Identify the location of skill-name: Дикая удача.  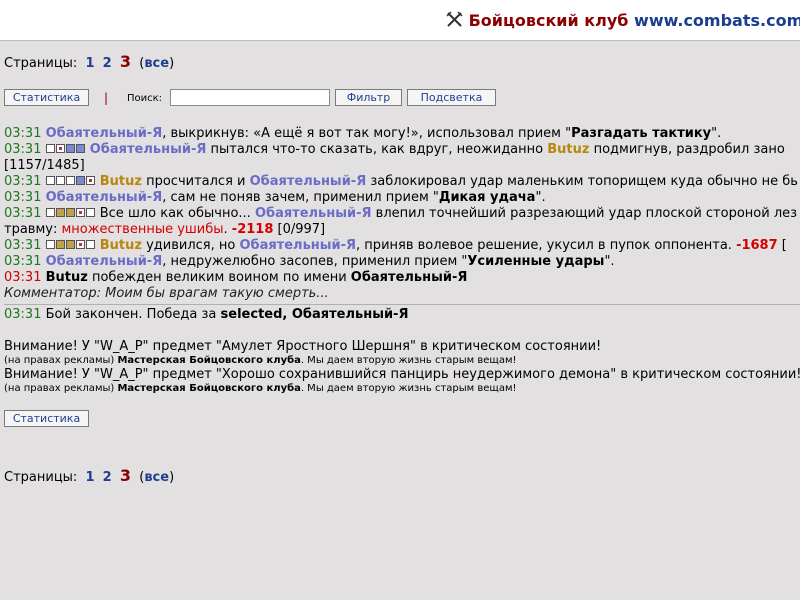
(487, 197).